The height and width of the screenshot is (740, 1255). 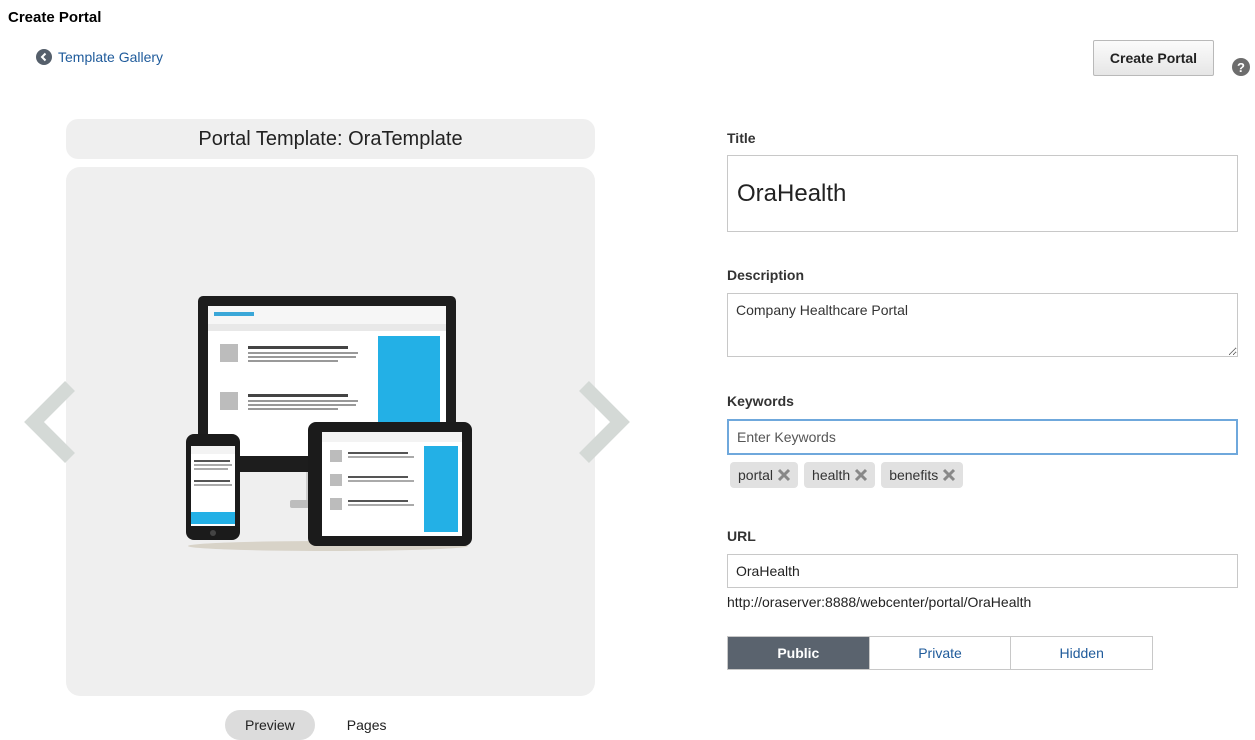 I want to click on preview-tab: Preview, so click(x=270, y=725).